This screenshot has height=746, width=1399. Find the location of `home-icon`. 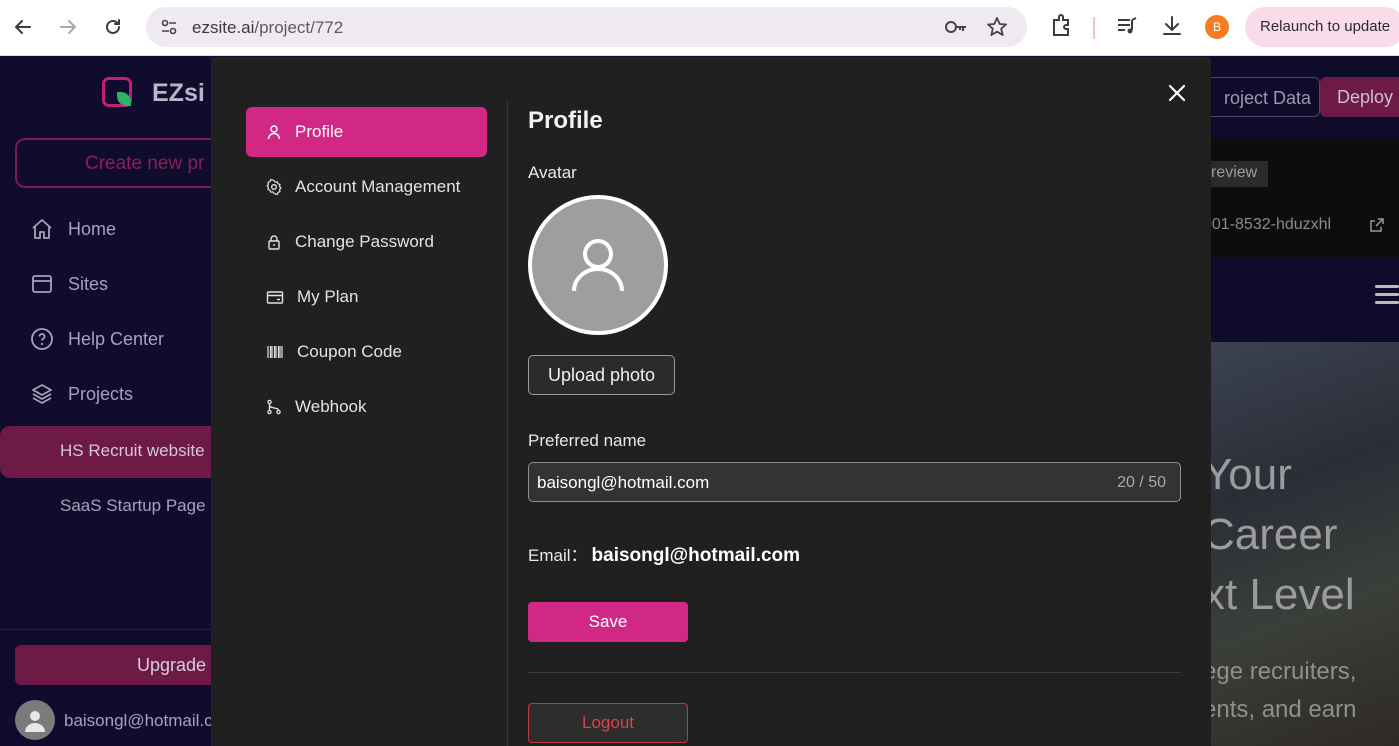

home-icon is located at coordinates (42, 229).